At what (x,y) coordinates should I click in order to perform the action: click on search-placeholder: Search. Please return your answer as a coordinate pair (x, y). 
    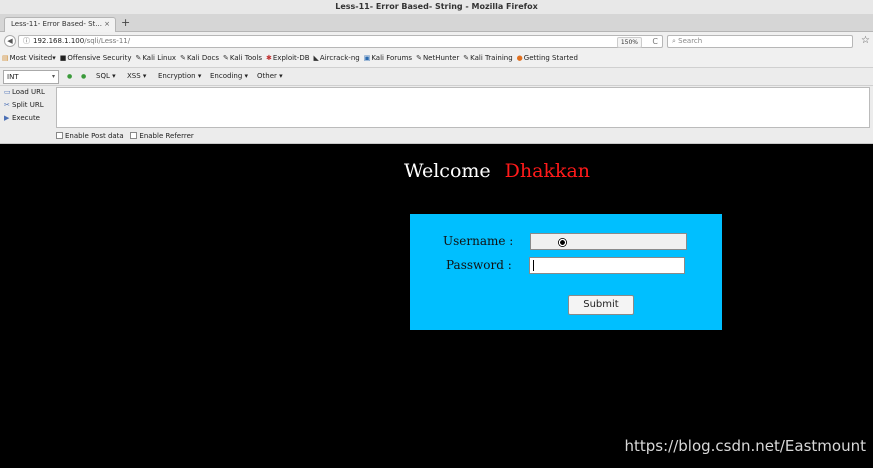
    Looking at the image, I should click on (690, 41).